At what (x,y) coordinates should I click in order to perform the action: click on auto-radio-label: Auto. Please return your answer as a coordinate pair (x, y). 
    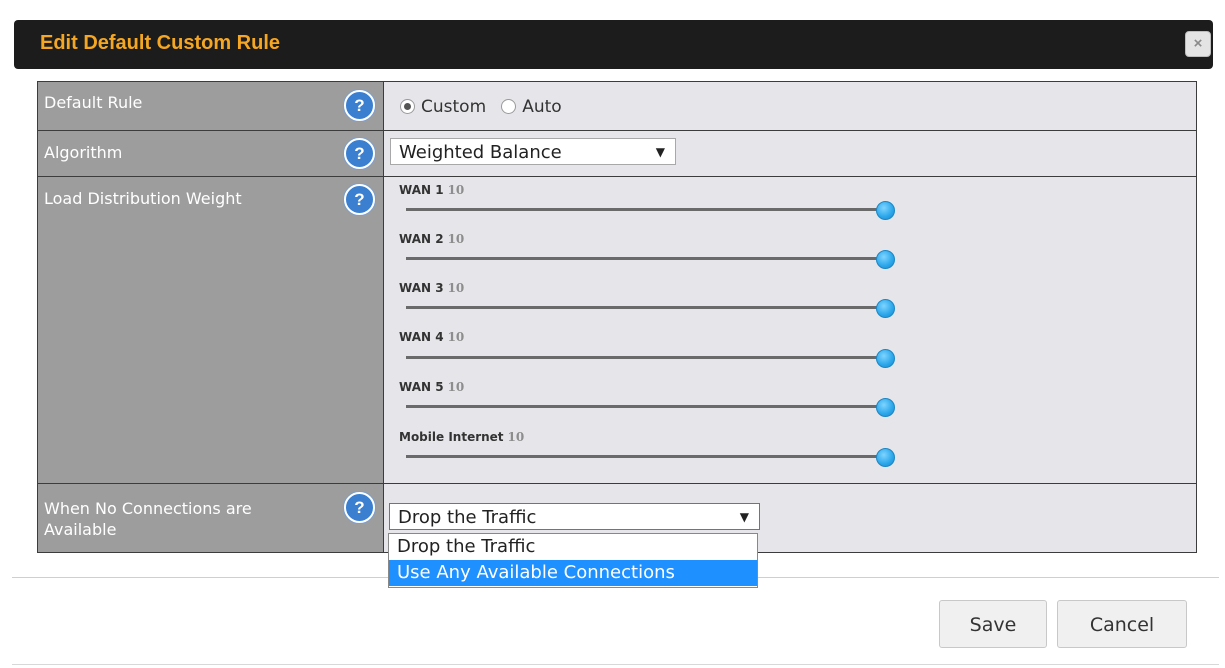
    Looking at the image, I should click on (542, 106).